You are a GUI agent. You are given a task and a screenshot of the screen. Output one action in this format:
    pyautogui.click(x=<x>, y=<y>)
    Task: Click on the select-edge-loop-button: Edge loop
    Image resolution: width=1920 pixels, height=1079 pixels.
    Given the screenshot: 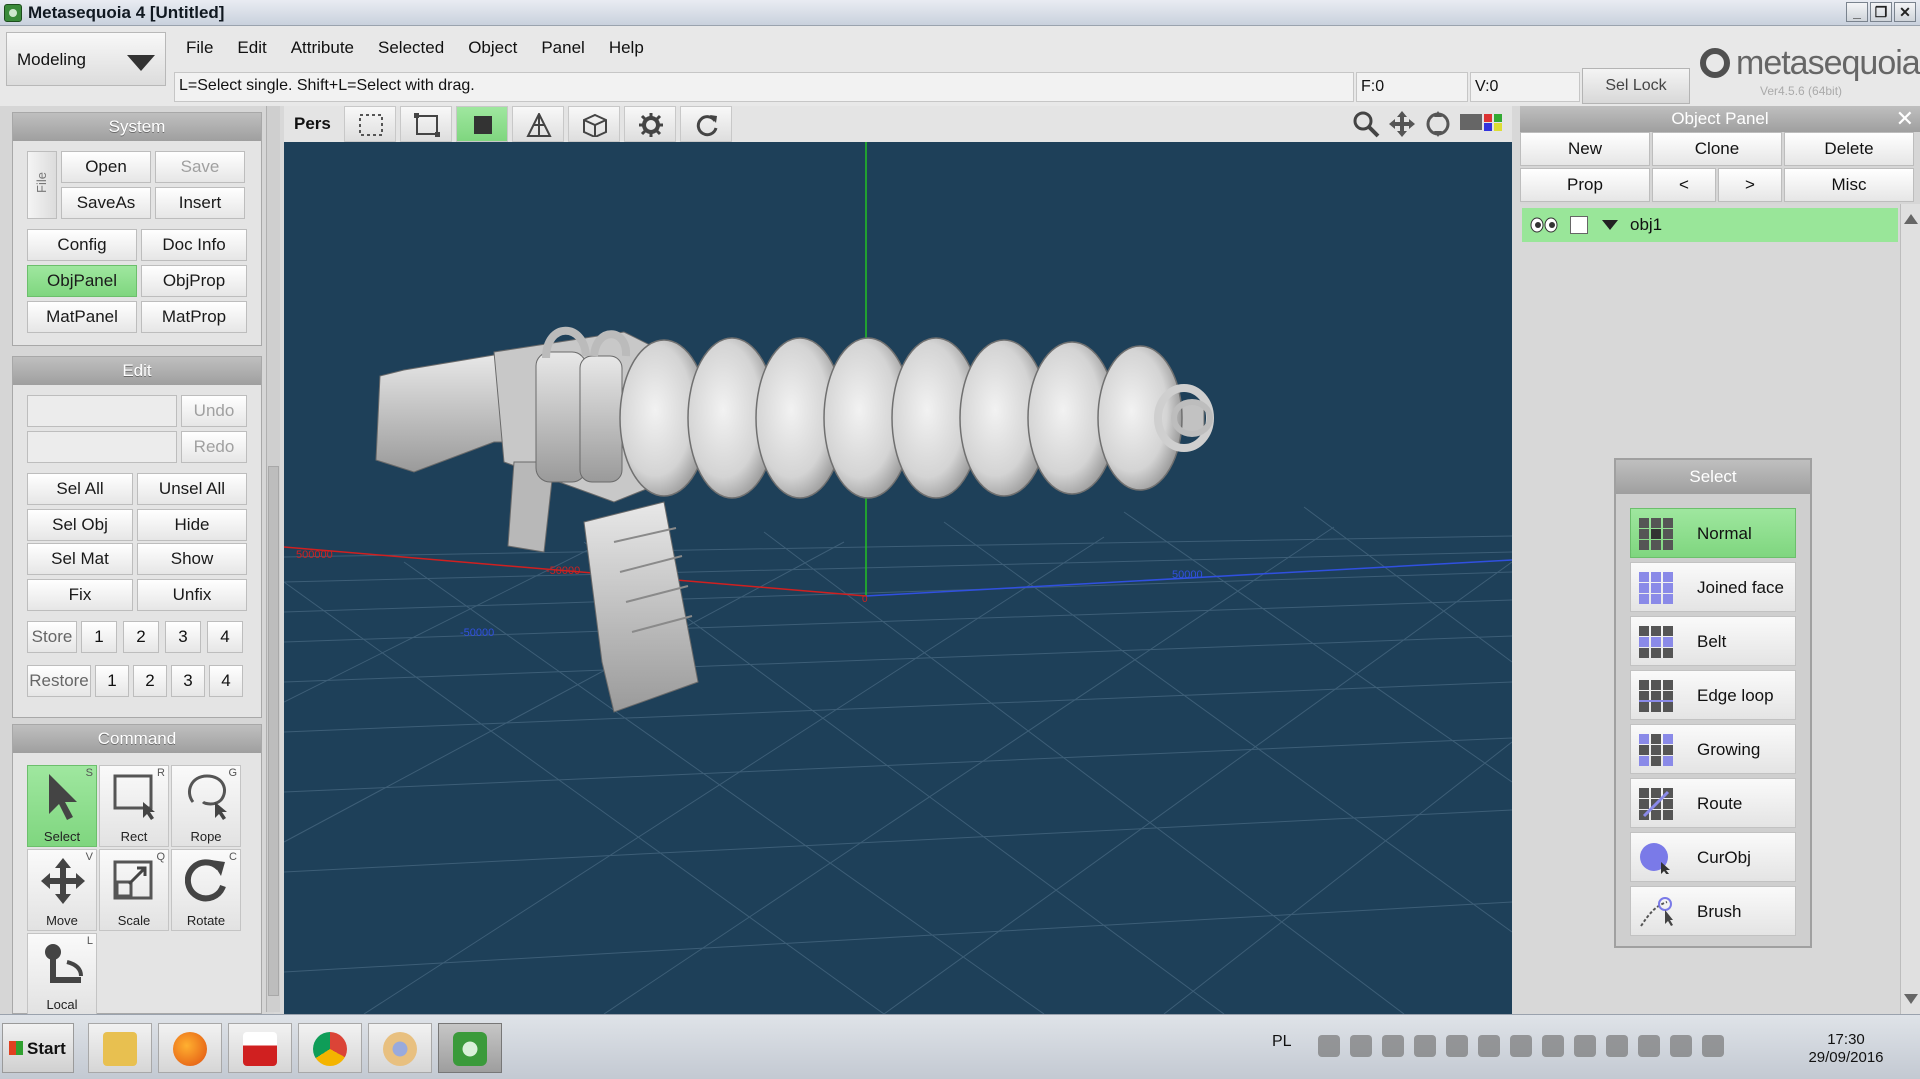 What is the action you would take?
    pyautogui.click(x=1713, y=695)
    